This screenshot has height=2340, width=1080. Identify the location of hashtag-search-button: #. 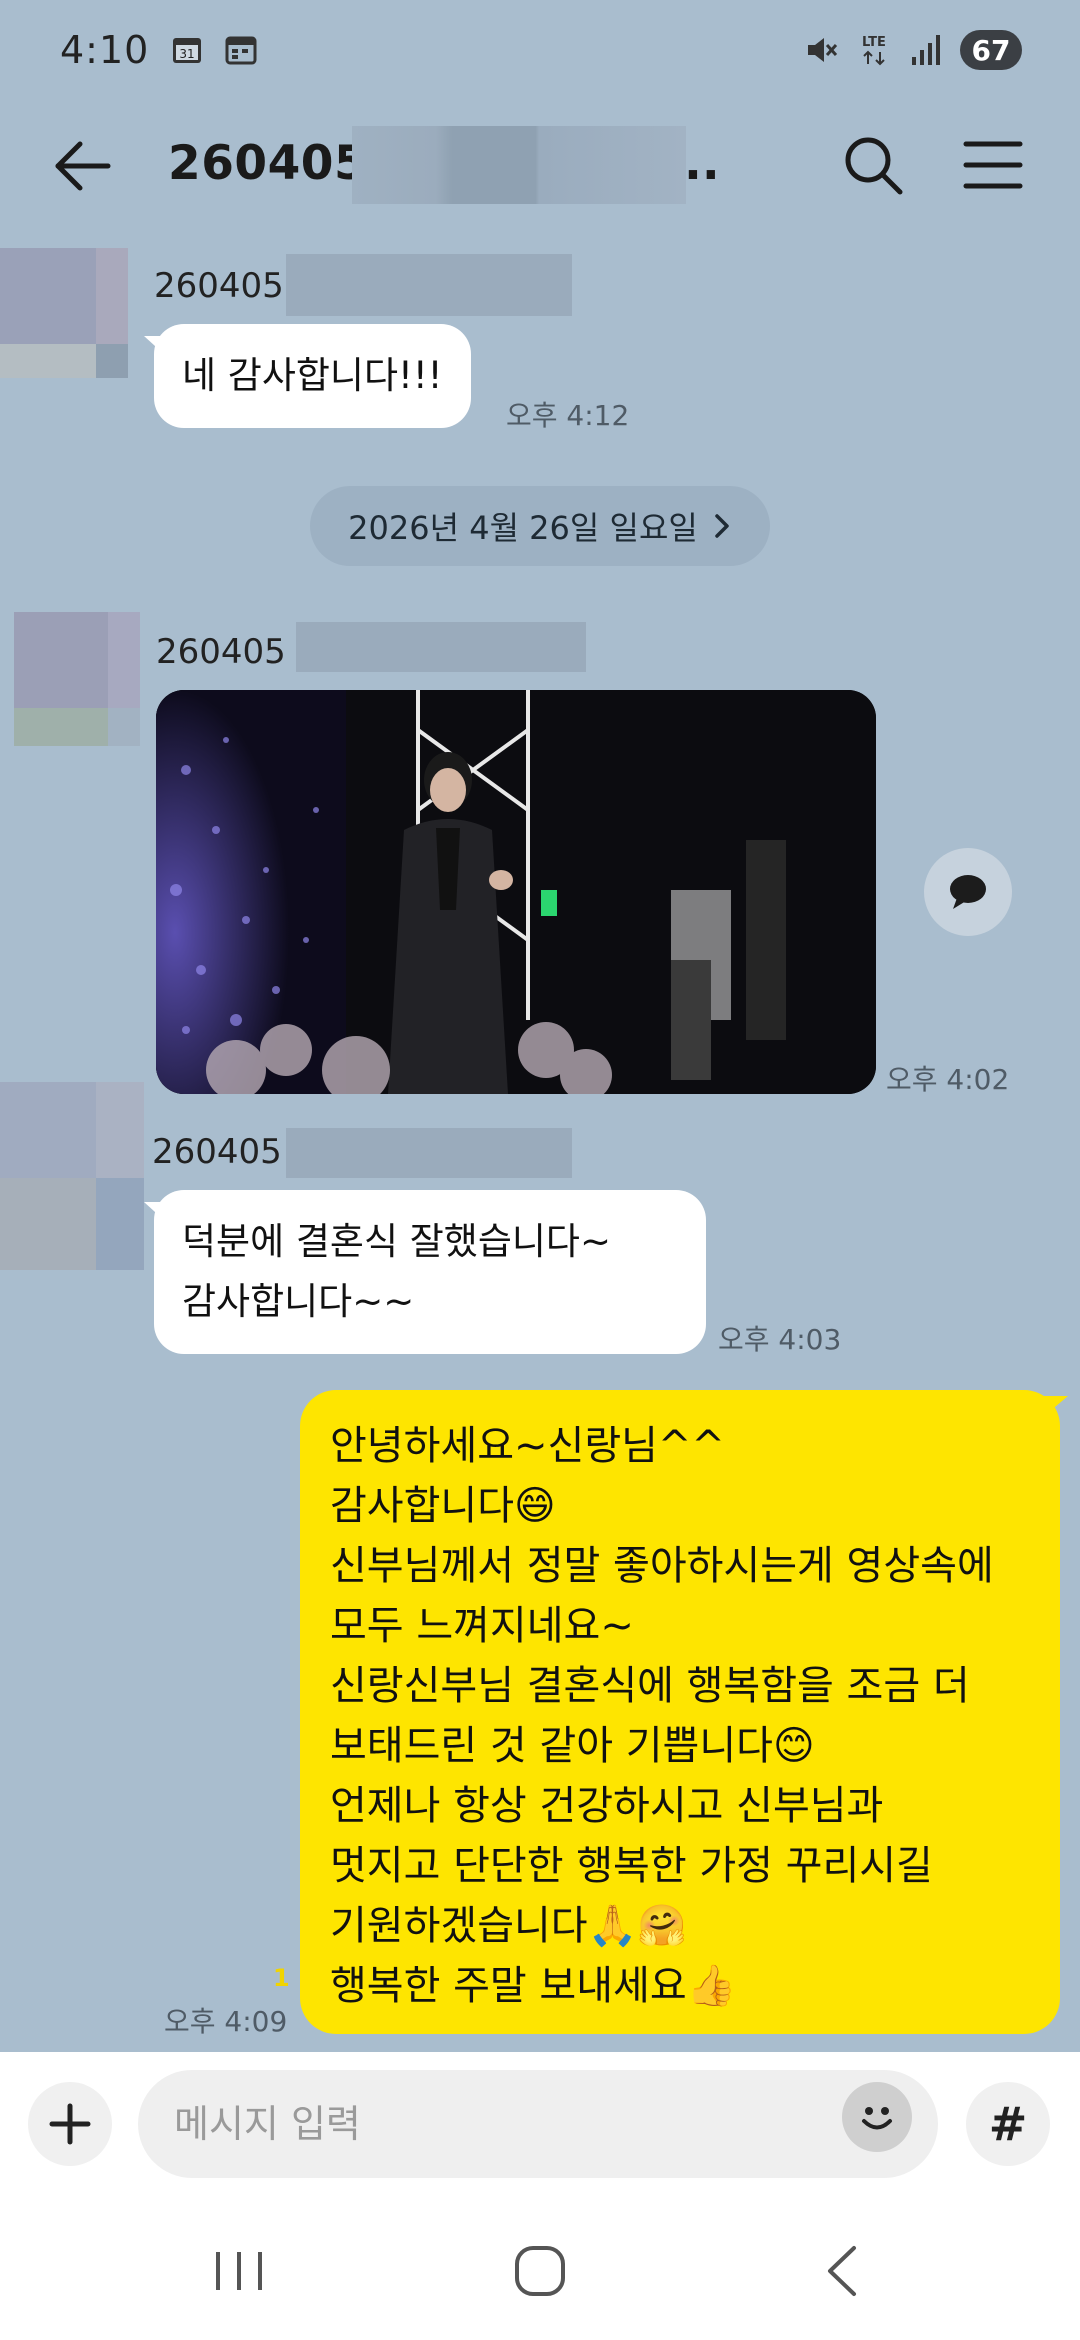
(1008, 2124).